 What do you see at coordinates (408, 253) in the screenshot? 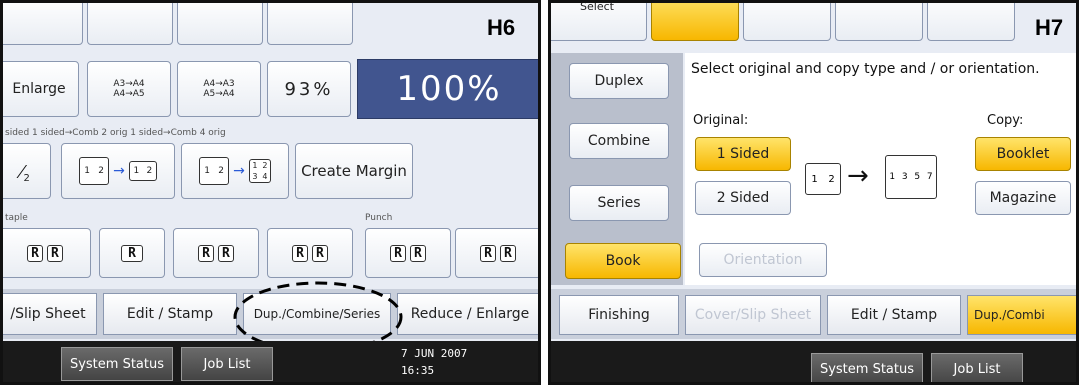
I see `punch-left-button: R R` at bounding box center [408, 253].